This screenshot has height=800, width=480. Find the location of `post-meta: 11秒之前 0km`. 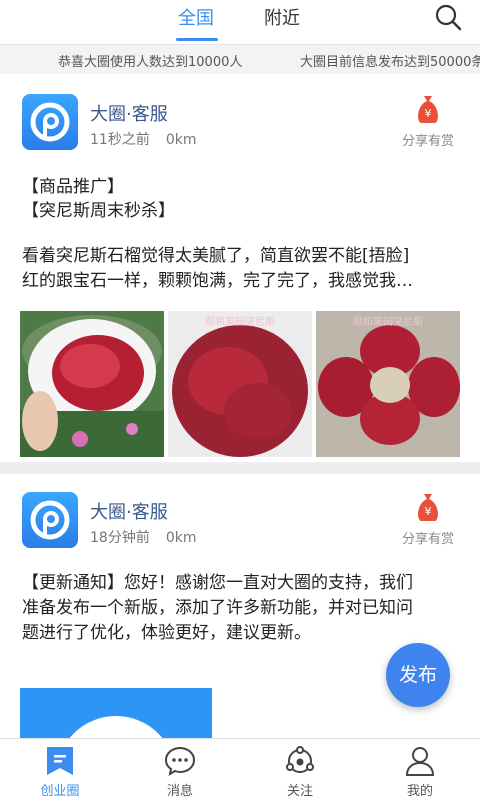

post-meta: 11秒之前 0km is located at coordinates (143, 139).